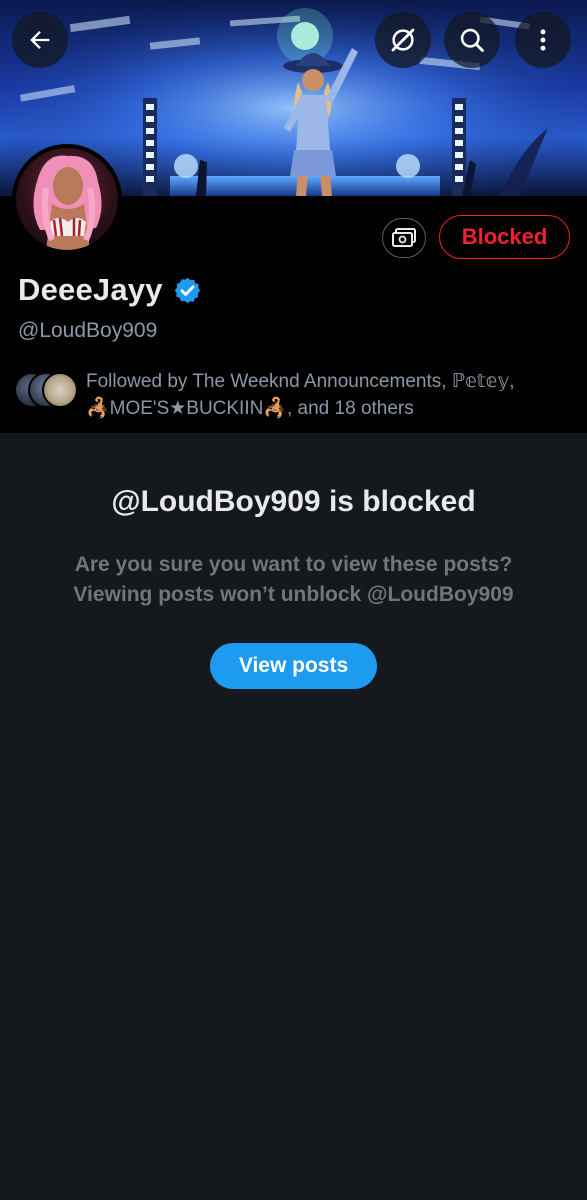  I want to click on search-button, so click(472, 40).